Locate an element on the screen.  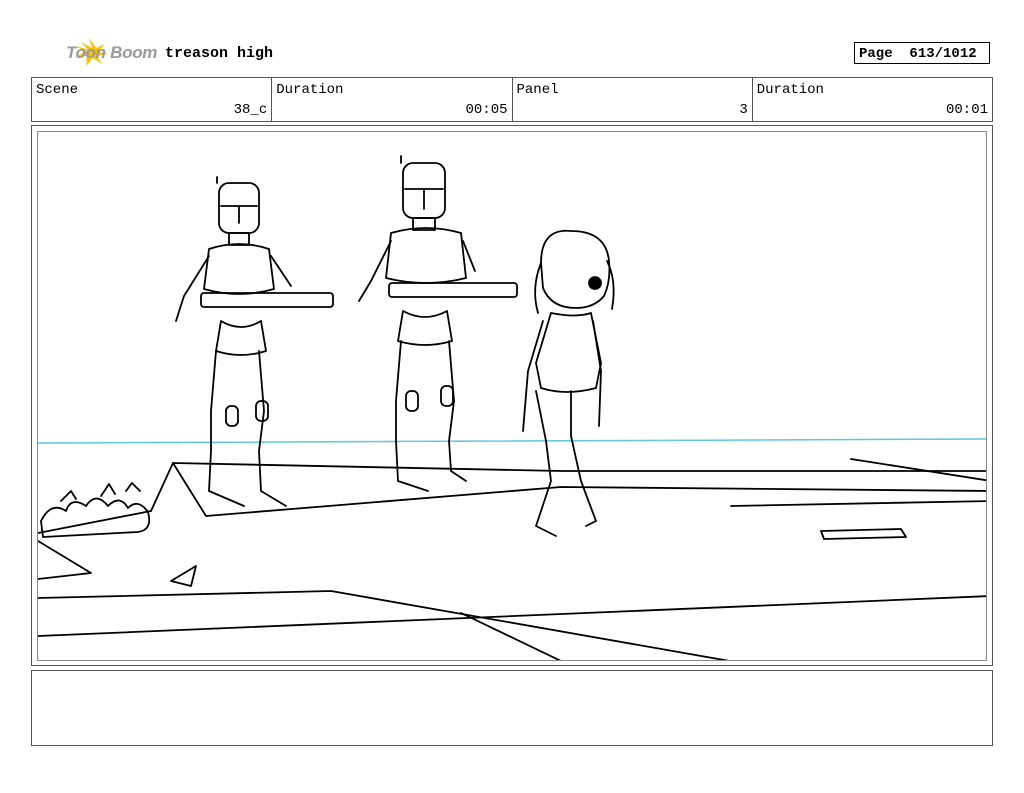
logo-text: Toon Boom is located at coordinates (112, 52).